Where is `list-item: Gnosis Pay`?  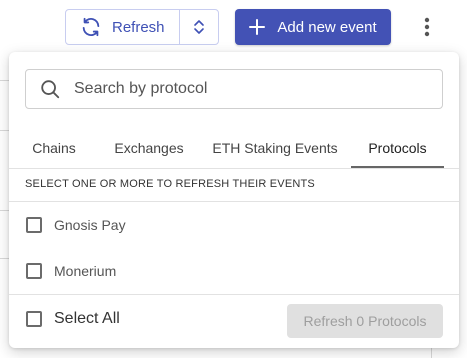 list-item: Gnosis Pay is located at coordinates (76, 225).